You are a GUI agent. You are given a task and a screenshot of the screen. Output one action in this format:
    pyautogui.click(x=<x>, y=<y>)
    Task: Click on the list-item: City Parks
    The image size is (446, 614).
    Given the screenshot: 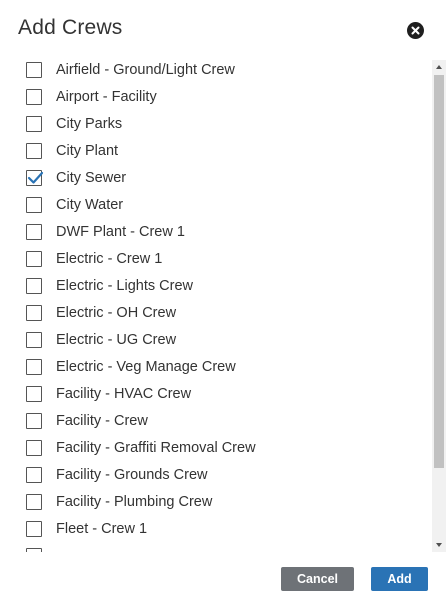 What is the action you would take?
    pyautogui.click(x=218, y=125)
    